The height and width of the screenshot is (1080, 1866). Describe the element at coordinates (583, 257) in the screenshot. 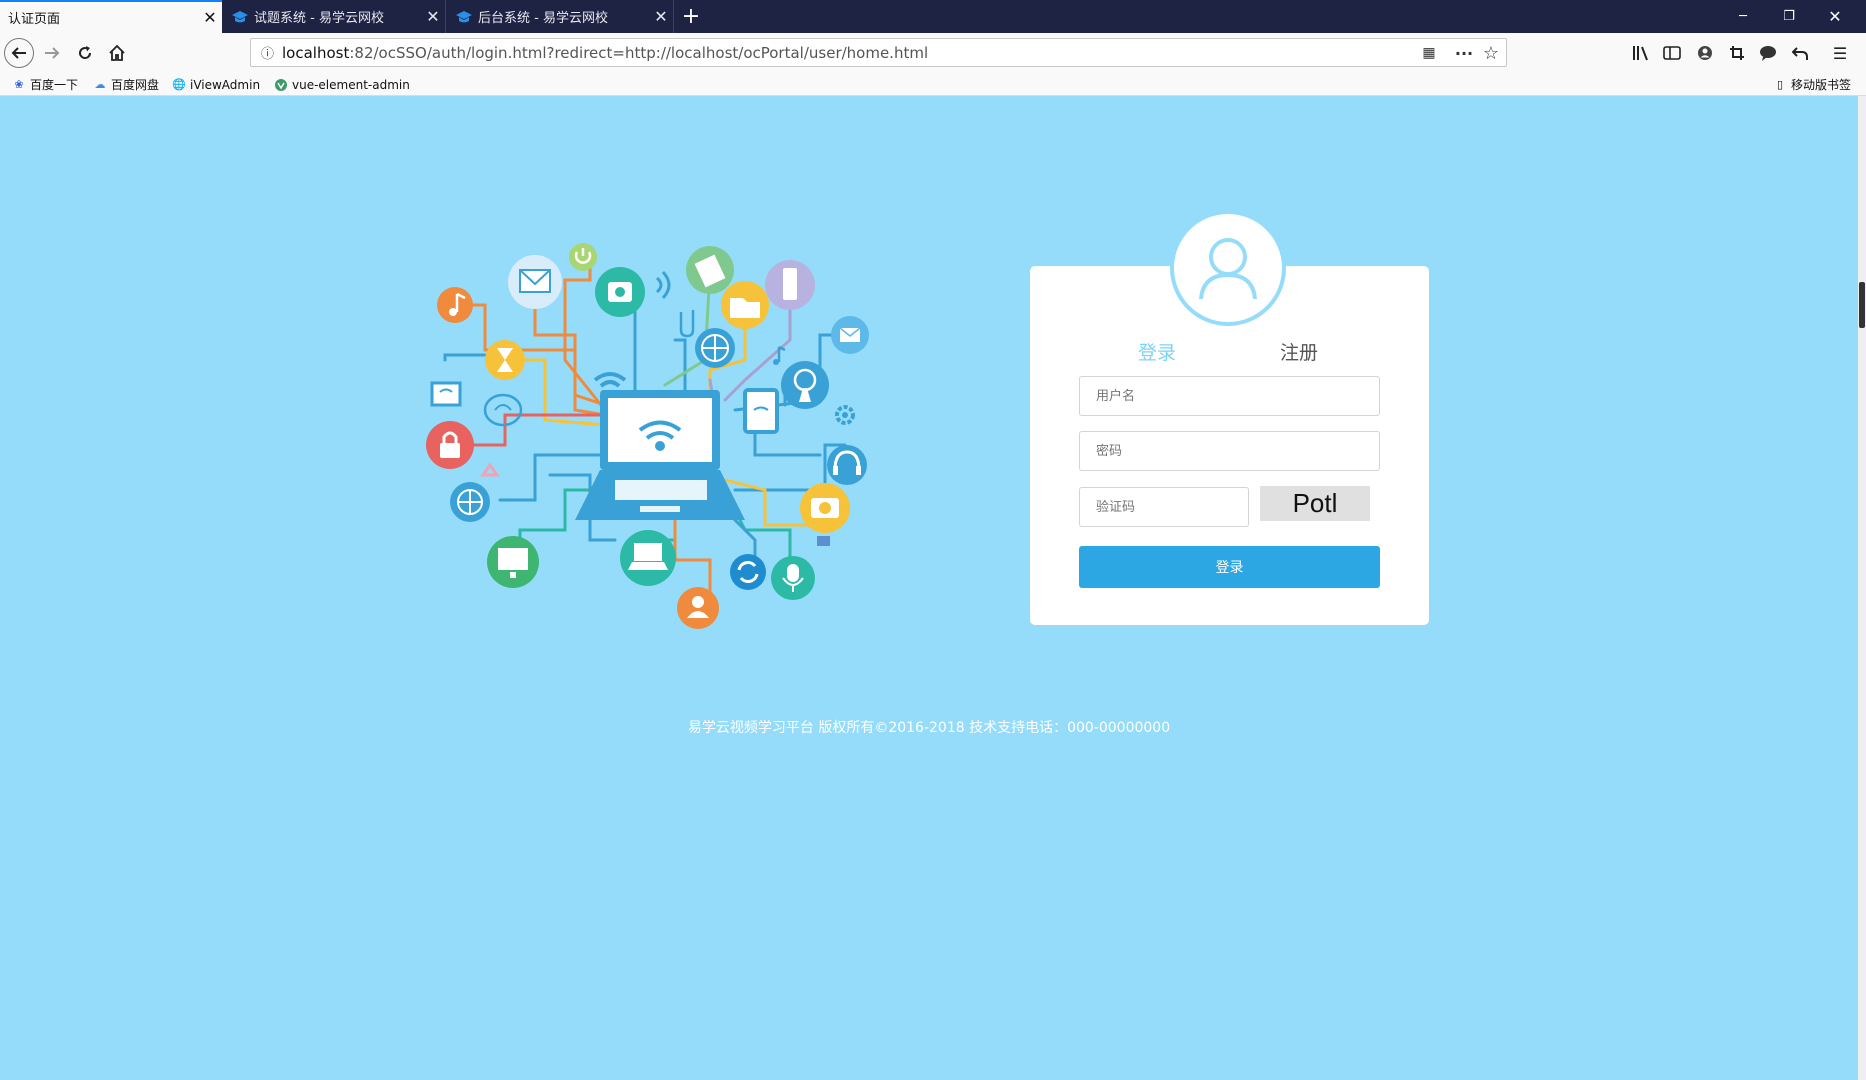

I see `power-icon` at that location.